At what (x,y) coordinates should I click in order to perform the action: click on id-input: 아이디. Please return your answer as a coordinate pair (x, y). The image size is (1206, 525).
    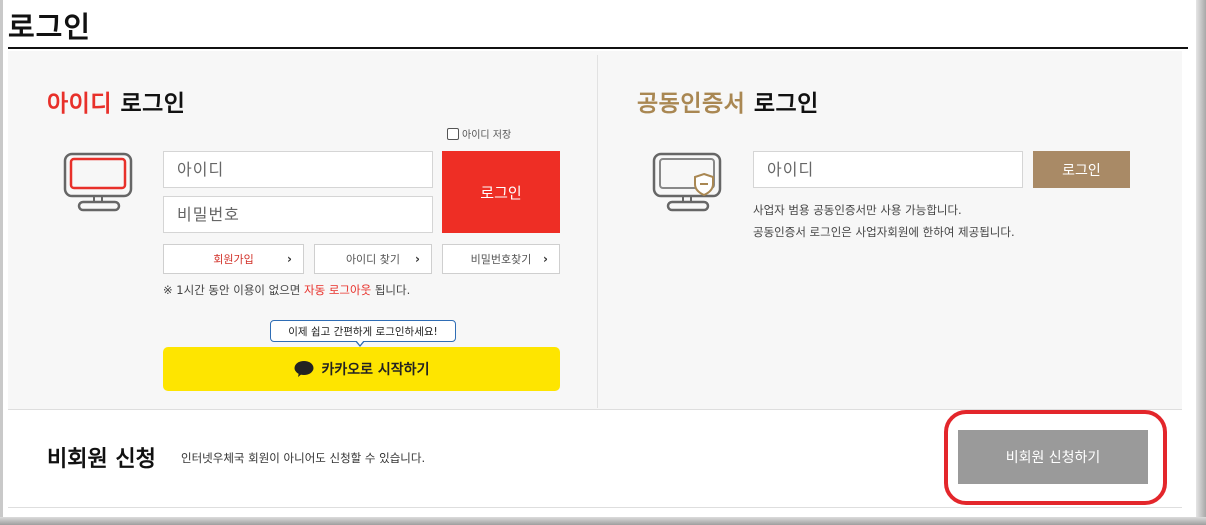
    Looking at the image, I should click on (298, 169).